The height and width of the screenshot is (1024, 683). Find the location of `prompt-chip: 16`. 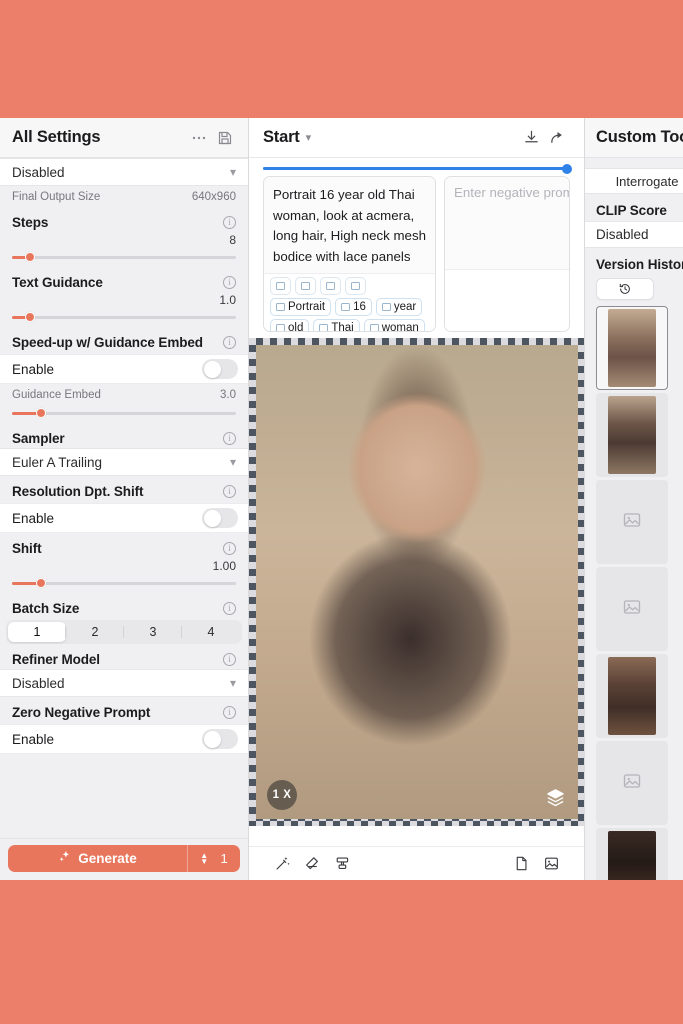

prompt-chip: 16 is located at coordinates (353, 307).